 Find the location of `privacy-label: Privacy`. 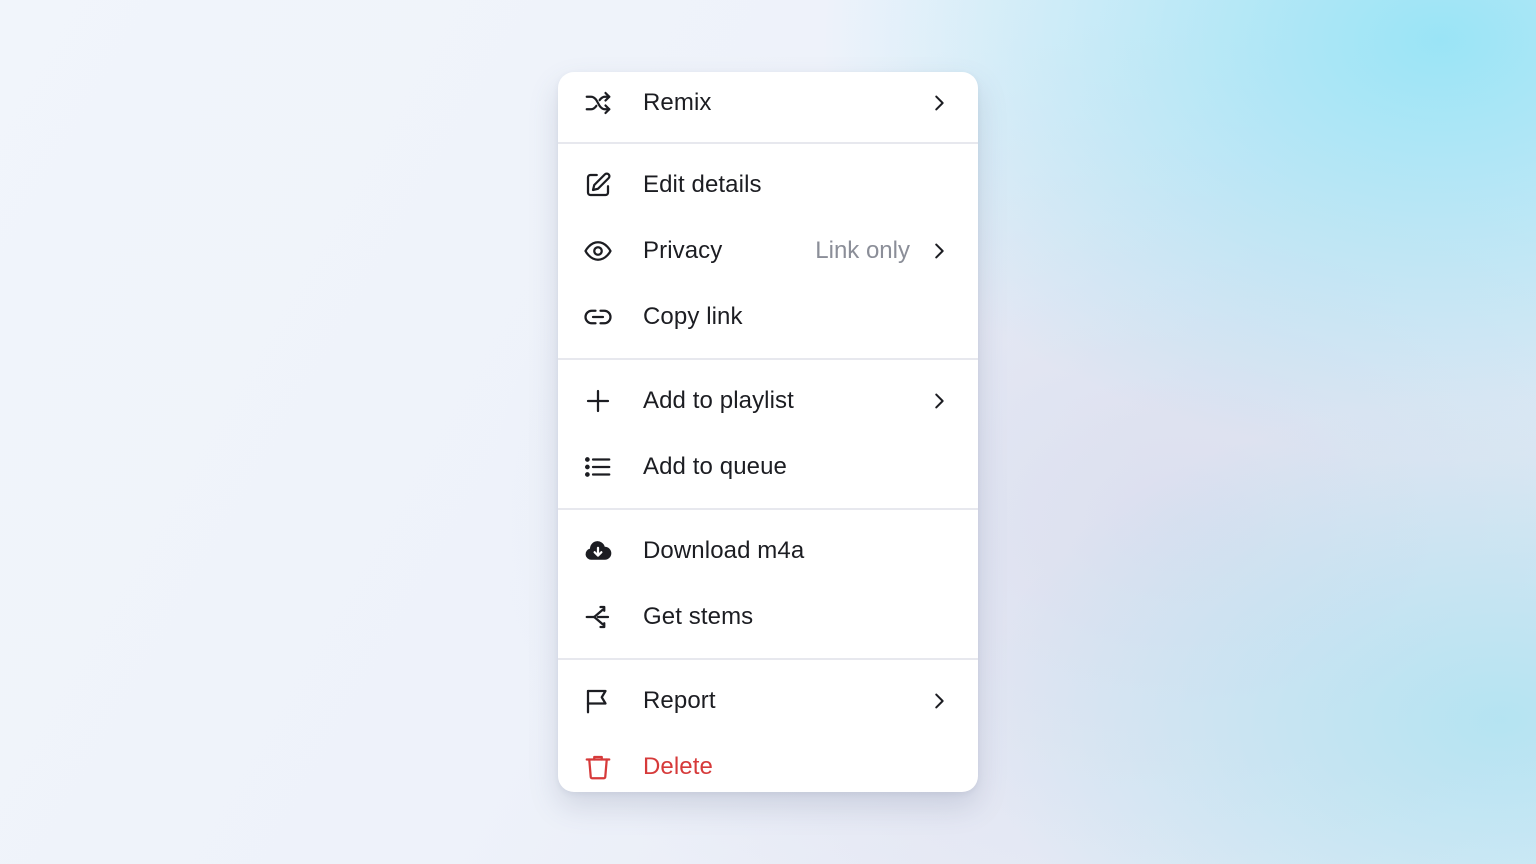

privacy-label: Privacy is located at coordinates (683, 250).